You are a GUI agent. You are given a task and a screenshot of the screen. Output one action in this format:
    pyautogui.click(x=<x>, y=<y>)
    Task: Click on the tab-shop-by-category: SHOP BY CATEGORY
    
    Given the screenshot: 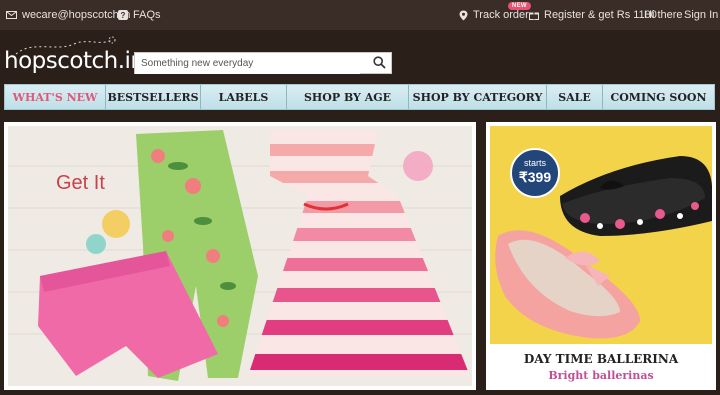 What is the action you would take?
    pyautogui.click(x=478, y=97)
    